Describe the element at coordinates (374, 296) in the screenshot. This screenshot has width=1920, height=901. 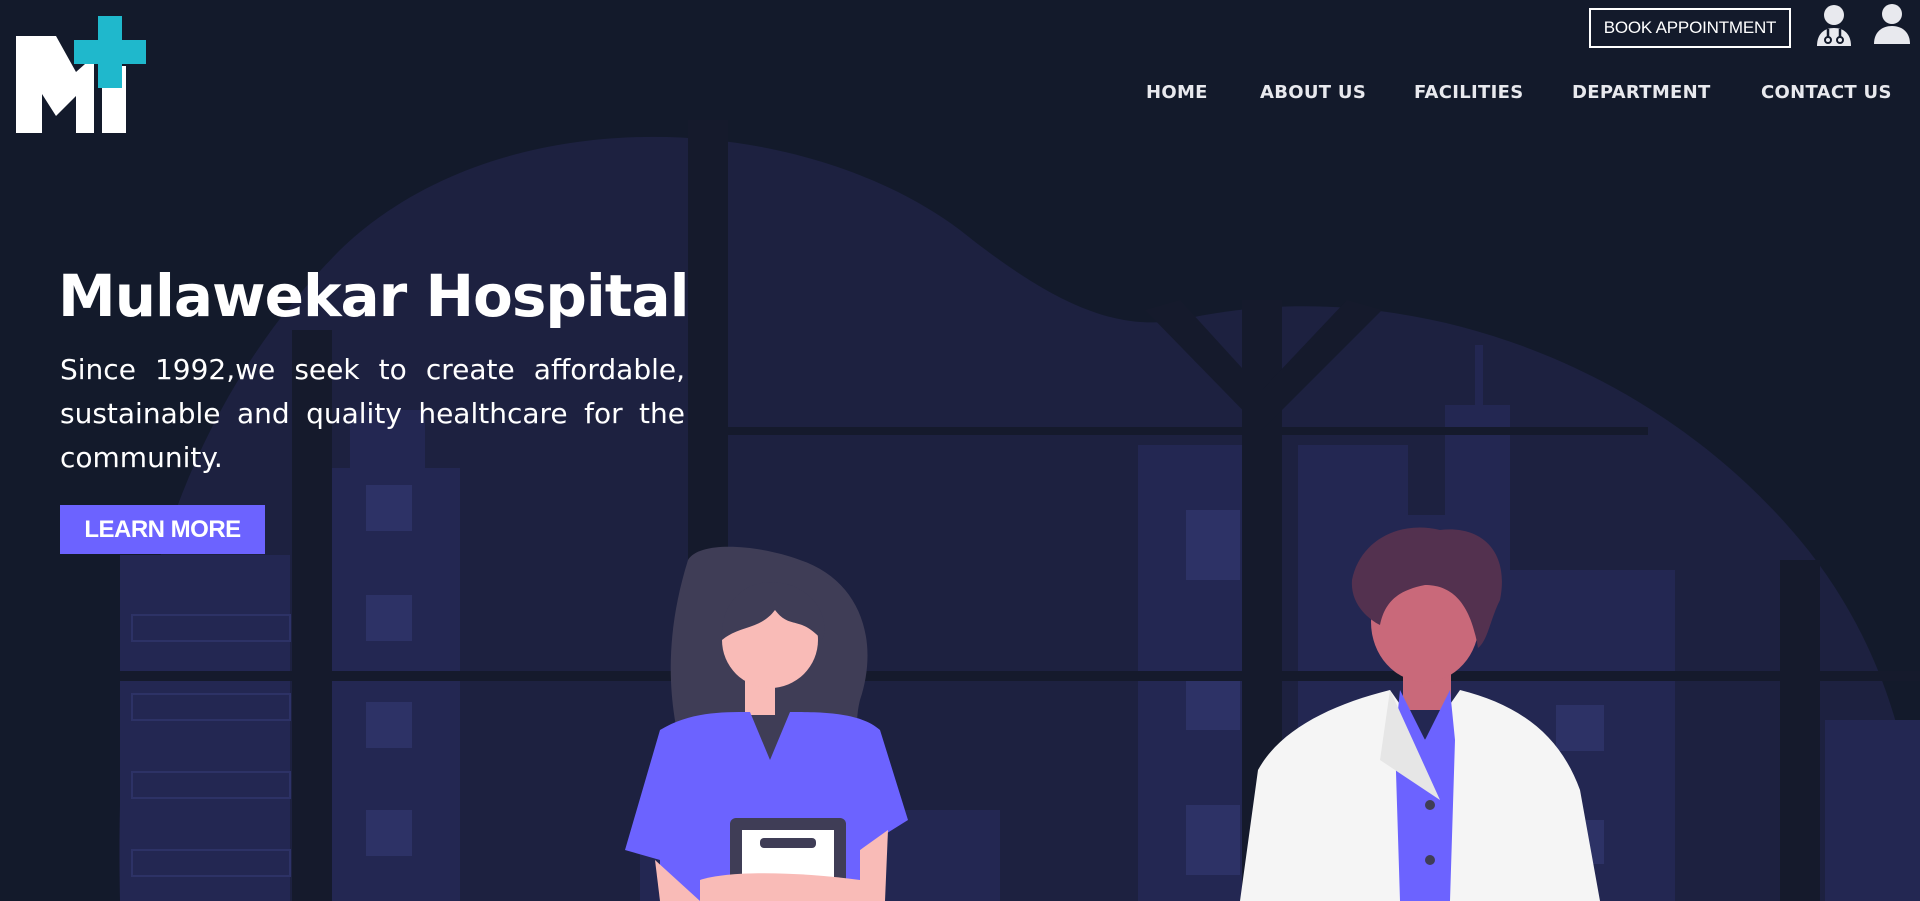
I see `hero-title: Mulawekar Hospital` at that location.